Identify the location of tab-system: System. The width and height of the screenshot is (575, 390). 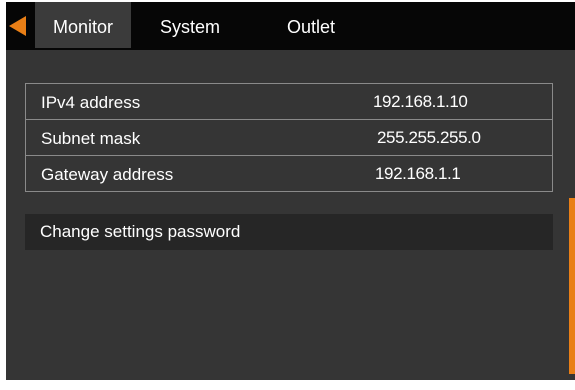
(190, 25).